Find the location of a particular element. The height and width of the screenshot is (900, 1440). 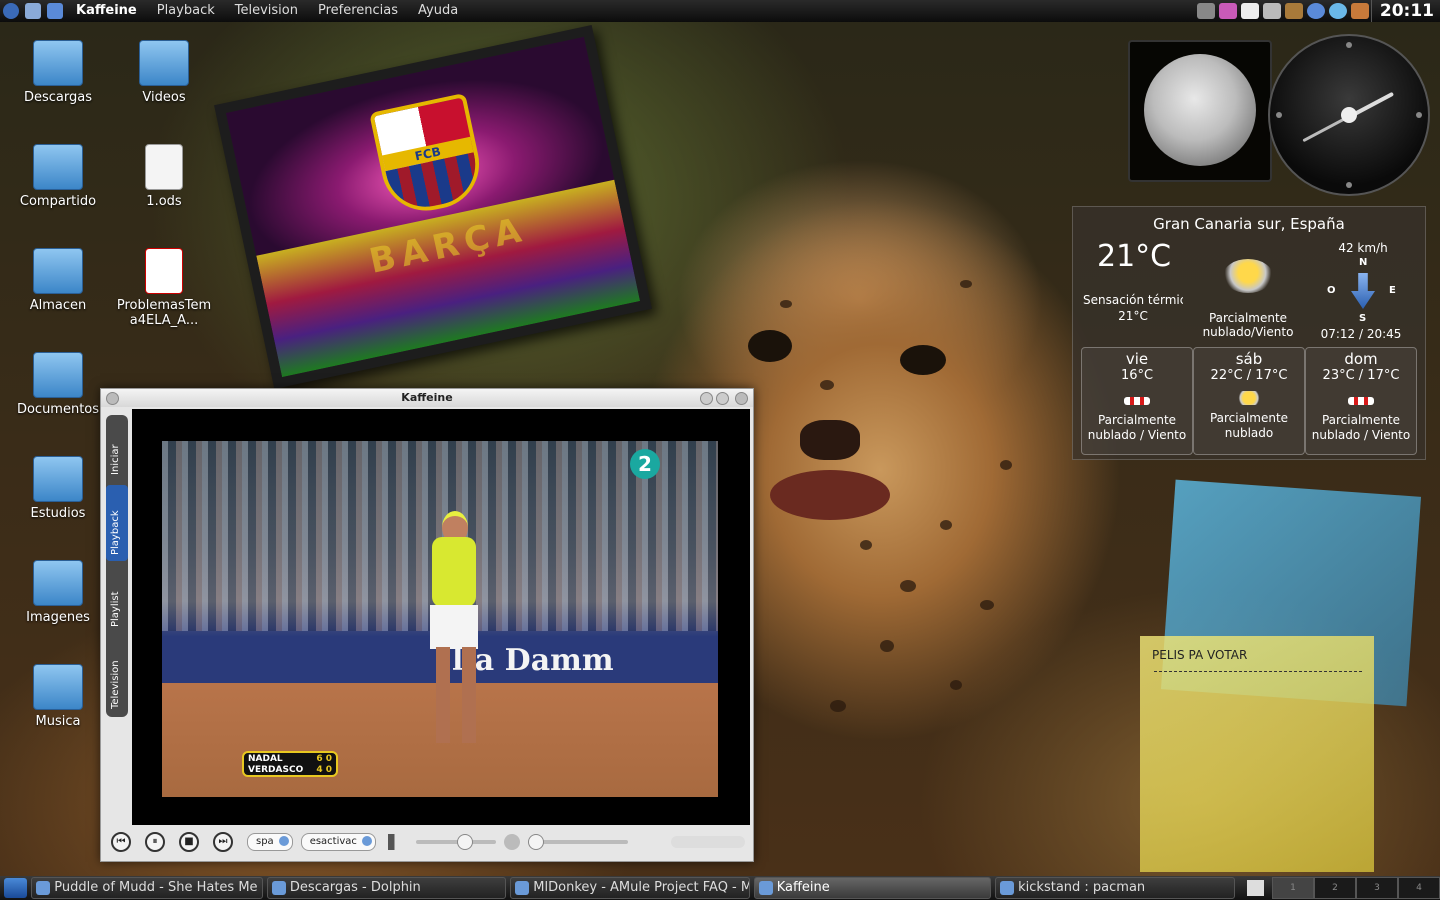

close-icon is located at coordinates (741, 398).